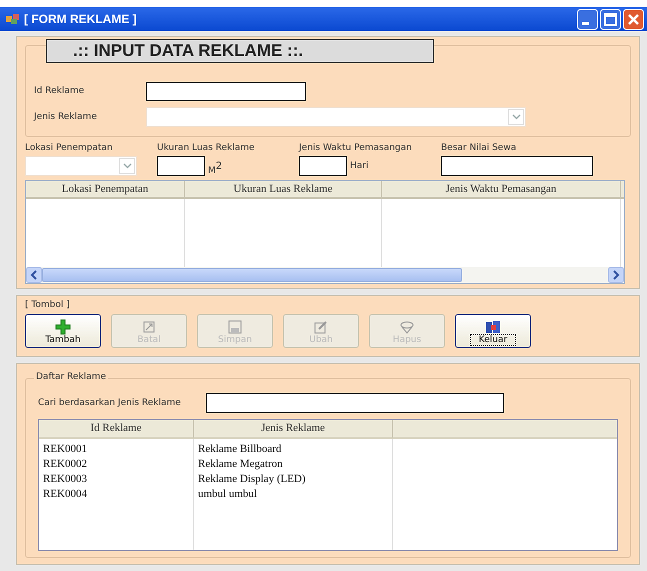 The image size is (647, 571). I want to click on dish-icon, so click(407, 327).